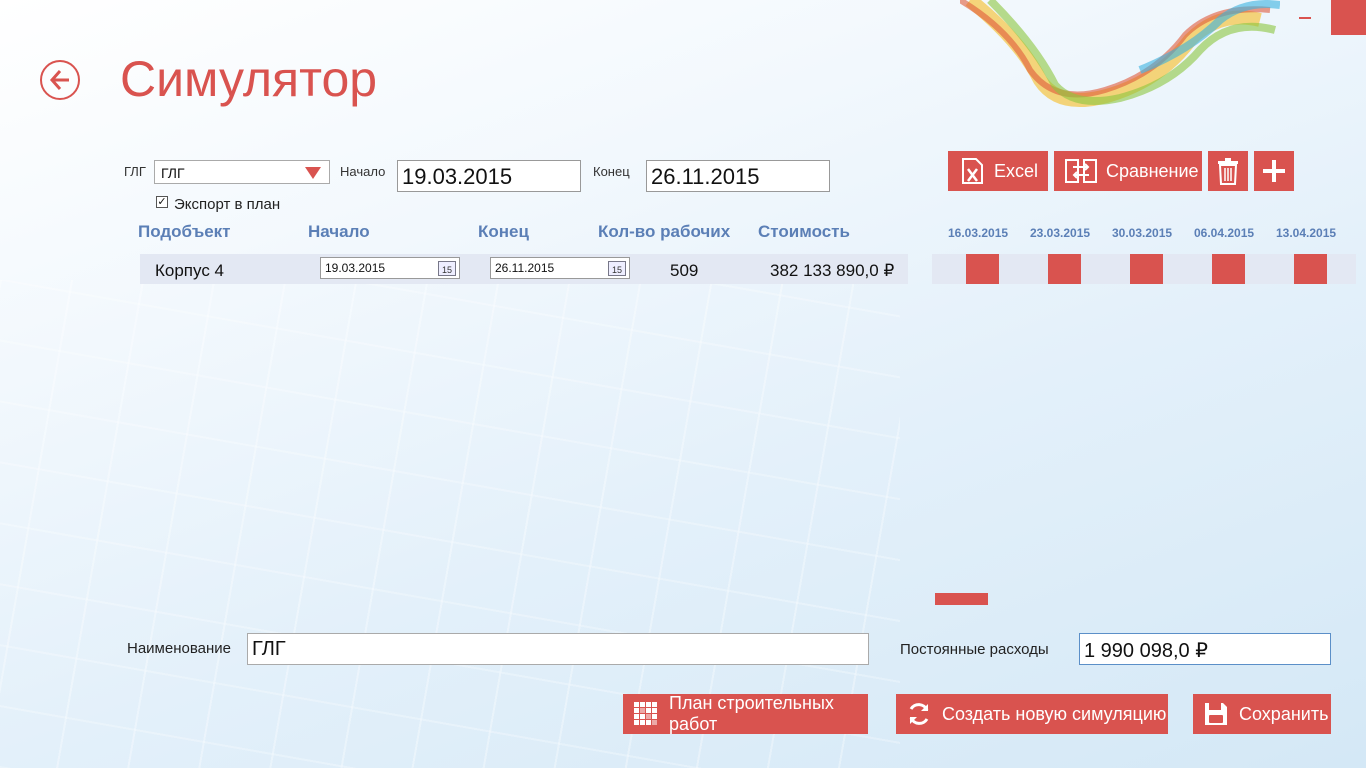 This screenshot has height=768, width=1366. Describe the element at coordinates (249, 79) in the screenshot. I see `page-title: Симулятор` at that location.